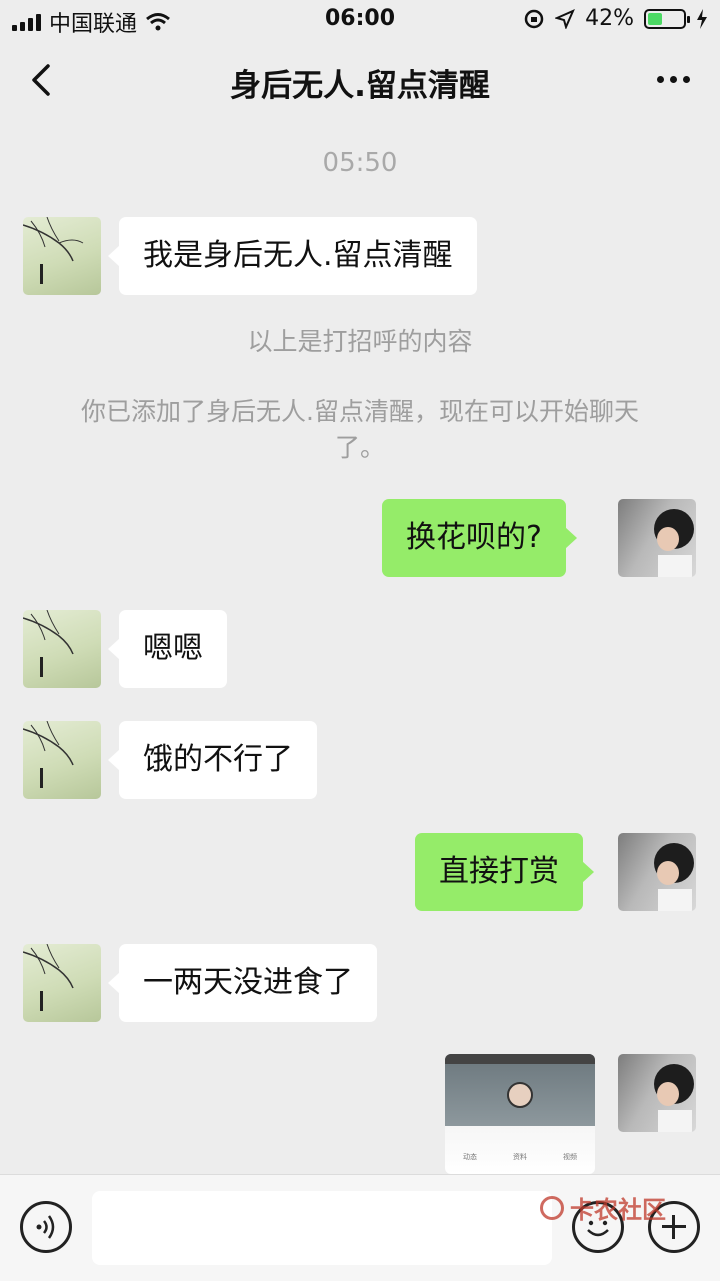 The height and width of the screenshot is (1281, 720). Describe the element at coordinates (479, 538) in the screenshot. I see `message-bubble-outgoing: 换花呗的?` at that location.